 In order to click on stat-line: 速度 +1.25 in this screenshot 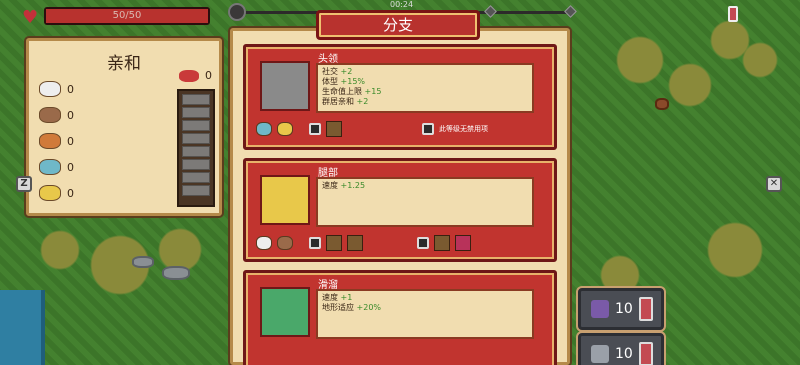, I will do `click(344, 185)`.